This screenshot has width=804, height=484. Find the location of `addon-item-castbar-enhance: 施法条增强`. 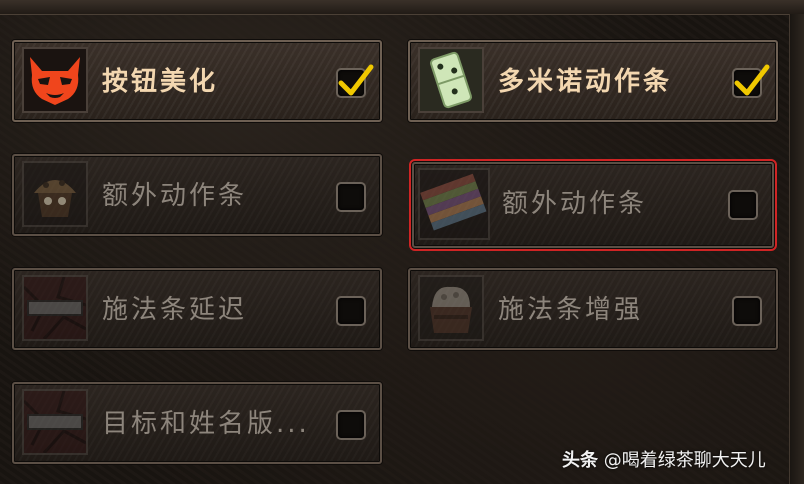

addon-item-castbar-enhance: 施法条增强 is located at coordinates (593, 309).